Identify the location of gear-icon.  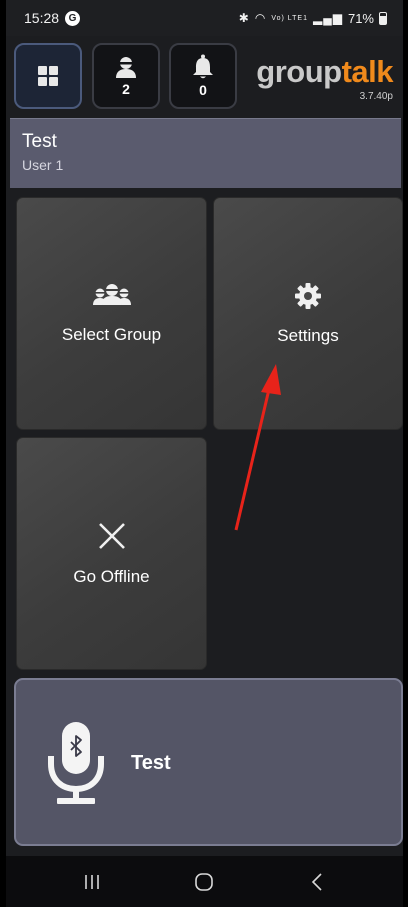
(308, 295).